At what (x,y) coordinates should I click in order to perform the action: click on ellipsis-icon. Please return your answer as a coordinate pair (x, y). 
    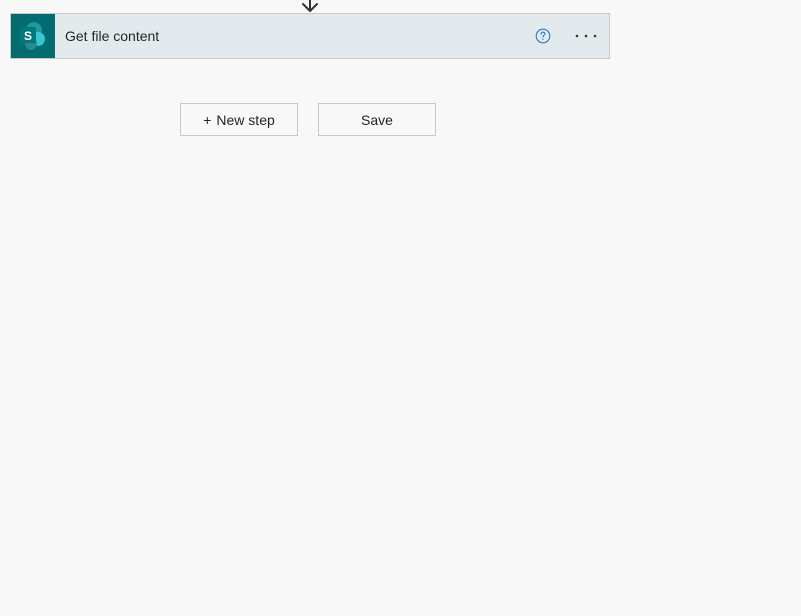
    Looking at the image, I should click on (586, 36).